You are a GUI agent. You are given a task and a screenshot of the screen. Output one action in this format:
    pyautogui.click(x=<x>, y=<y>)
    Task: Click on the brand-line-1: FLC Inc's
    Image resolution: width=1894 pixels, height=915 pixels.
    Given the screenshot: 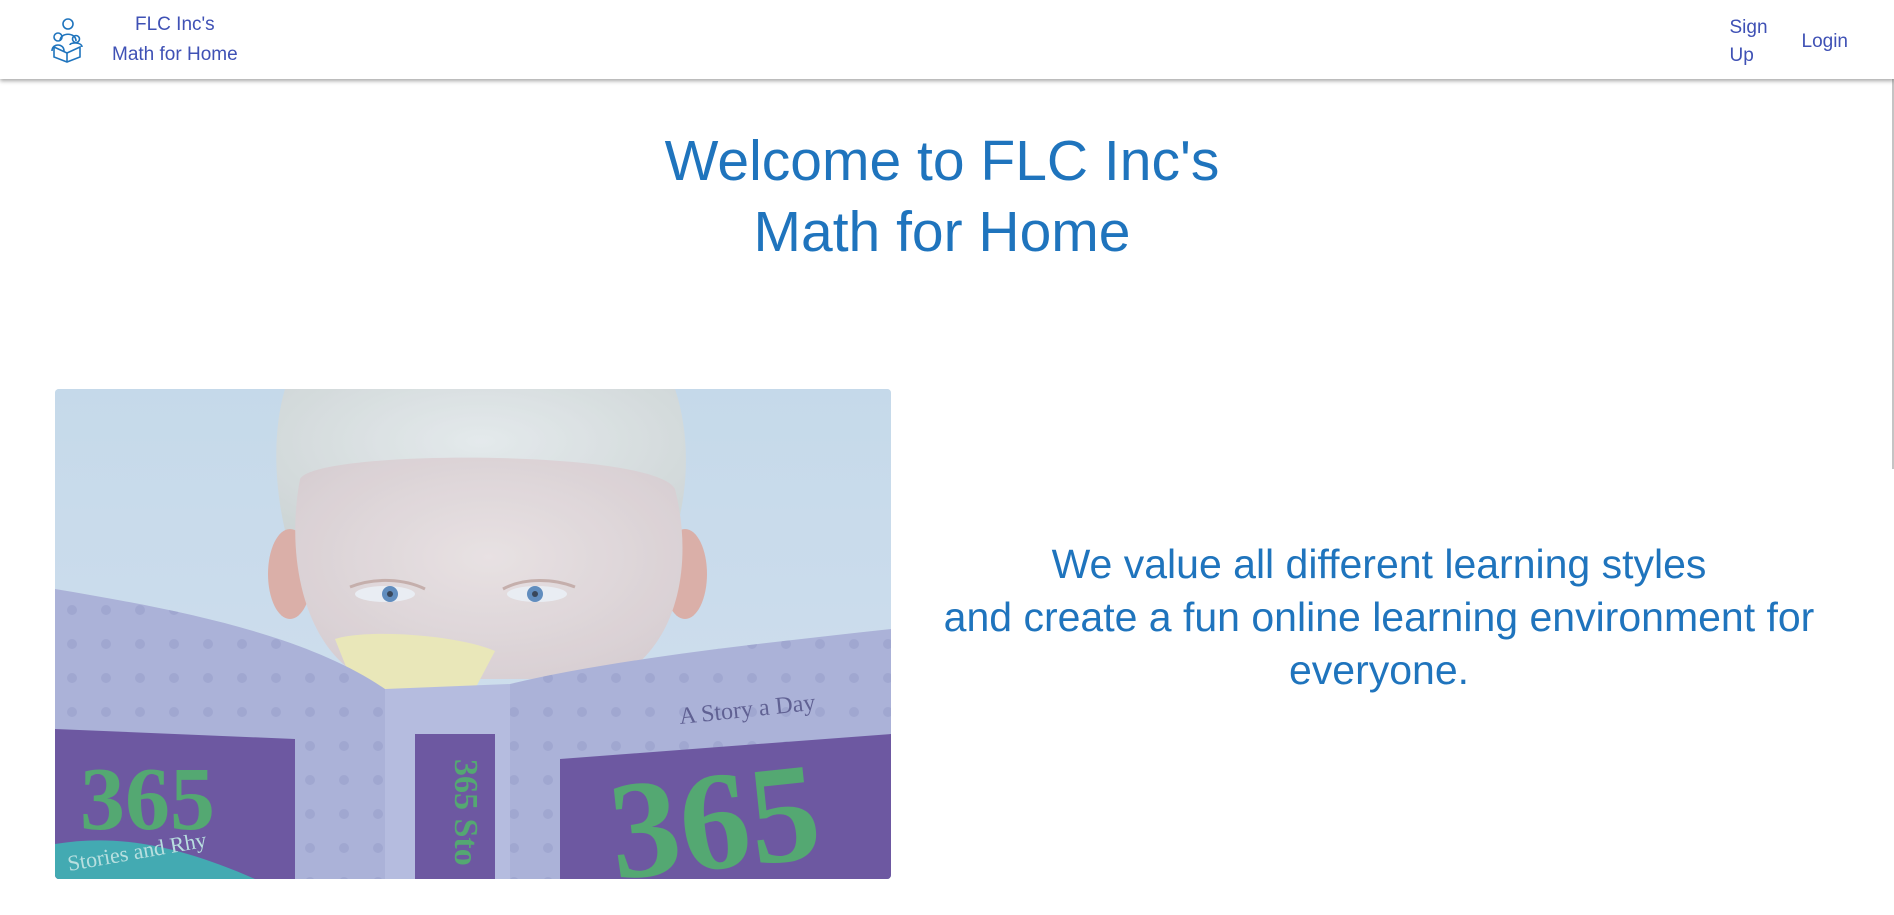 What is the action you would take?
    pyautogui.click(x=175, y=24)
    